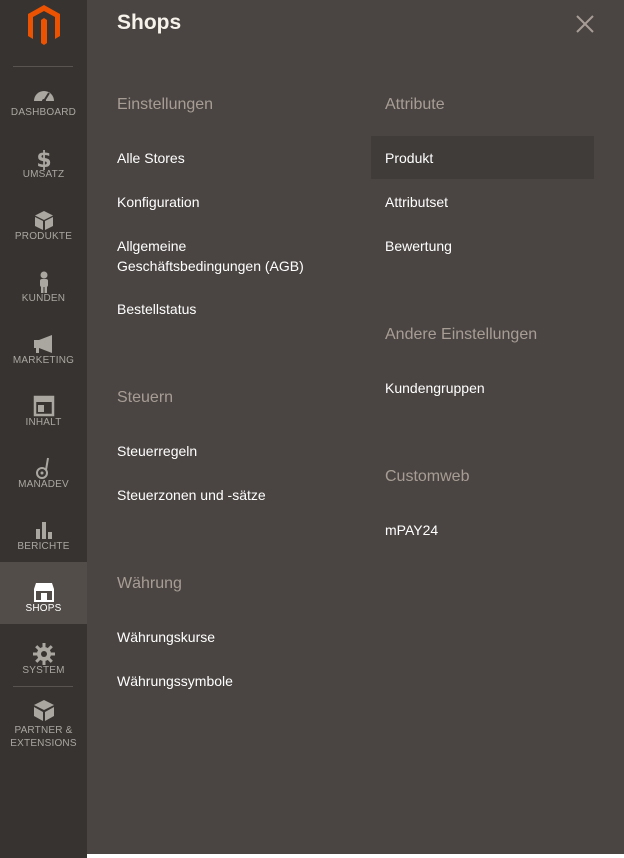 Image resolution: width=624 pixels, height=858 pixels. I want to click on link-steuerzonen: Steuerzonen und -sätze, so click(191, 495).